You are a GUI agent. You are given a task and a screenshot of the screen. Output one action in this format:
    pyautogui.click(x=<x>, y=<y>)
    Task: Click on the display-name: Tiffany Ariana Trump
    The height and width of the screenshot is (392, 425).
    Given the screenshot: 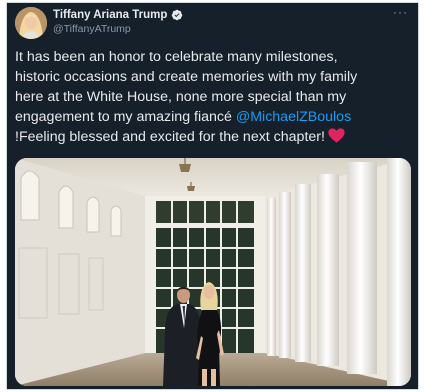 What is the action you would take?
    pyautogui.click(x=110, y=15)
    